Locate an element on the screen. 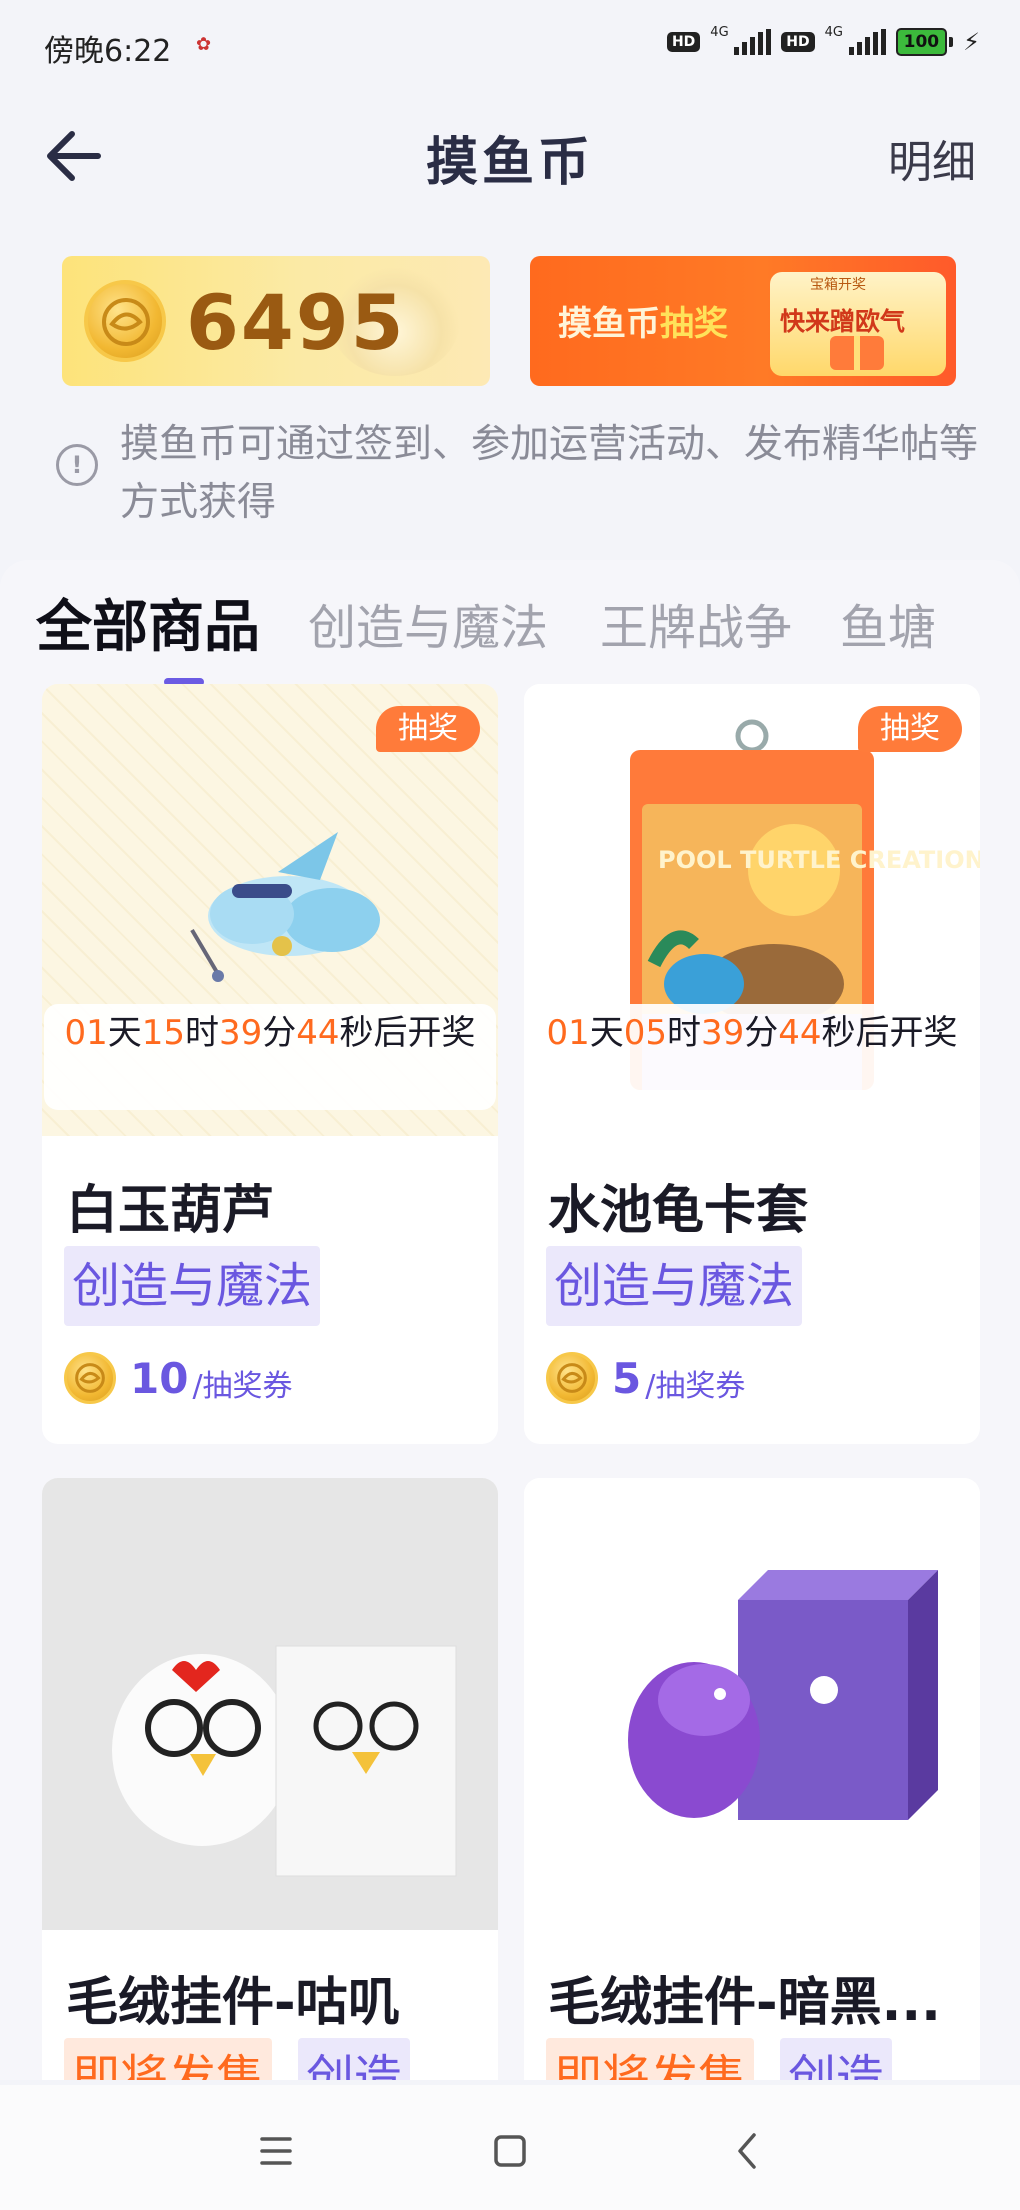 The width and height of the screenshot is (1020, 2210). battery-icon: 100 is located at coordinates (924, 42).